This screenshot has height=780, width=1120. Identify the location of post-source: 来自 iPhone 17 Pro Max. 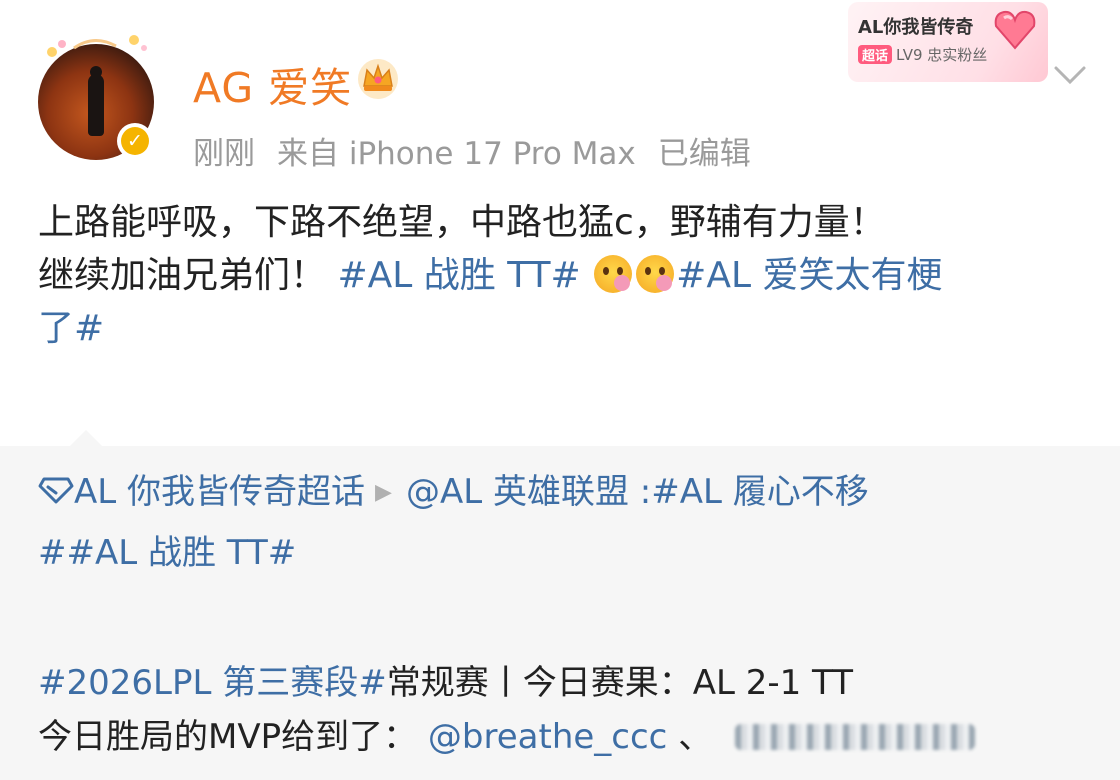
(456, 154).